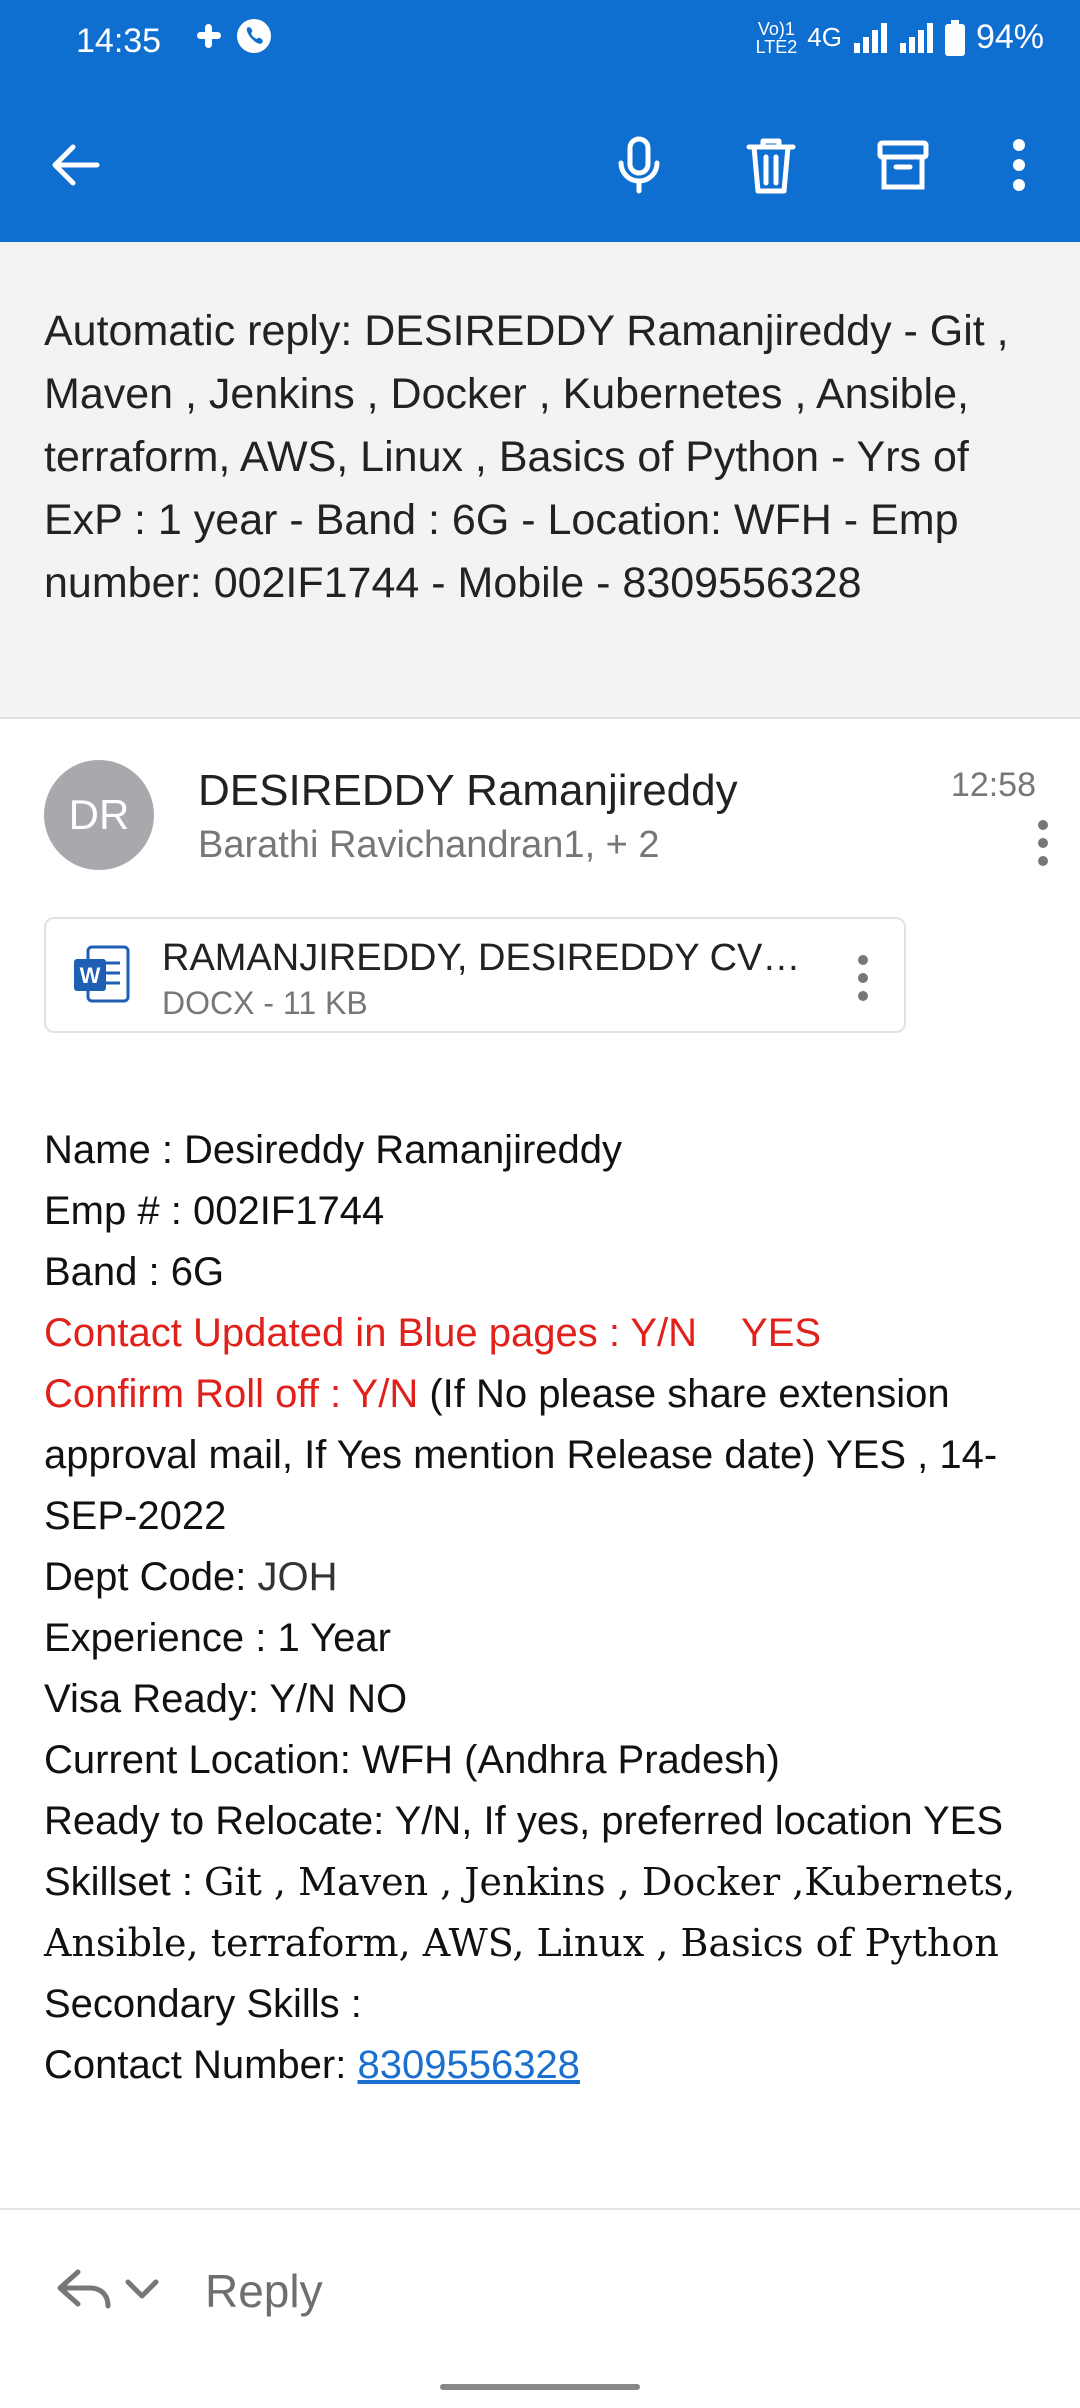  Describe the element at coordinates (107, 1272) in the screenshot. I see `band-label: Band :` at that location.